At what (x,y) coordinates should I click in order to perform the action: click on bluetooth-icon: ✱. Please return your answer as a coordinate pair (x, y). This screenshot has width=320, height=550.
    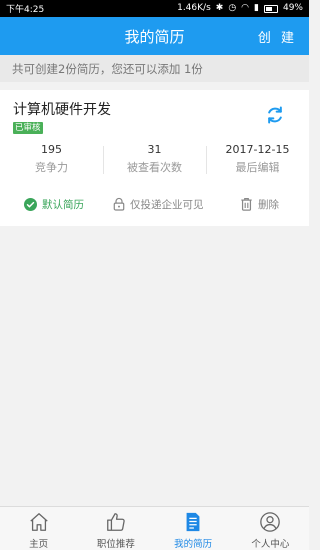
    Looking at the image, I should click on (219, 8).